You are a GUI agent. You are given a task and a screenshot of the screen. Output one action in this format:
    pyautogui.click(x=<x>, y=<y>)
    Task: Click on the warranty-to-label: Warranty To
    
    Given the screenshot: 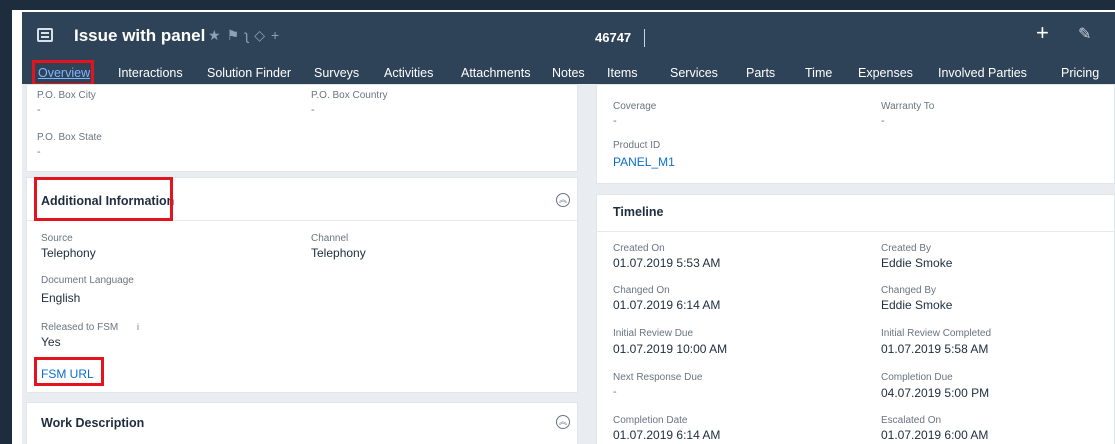 What is the action you would take?
    pyautogui.click(x=908, y=106)
    